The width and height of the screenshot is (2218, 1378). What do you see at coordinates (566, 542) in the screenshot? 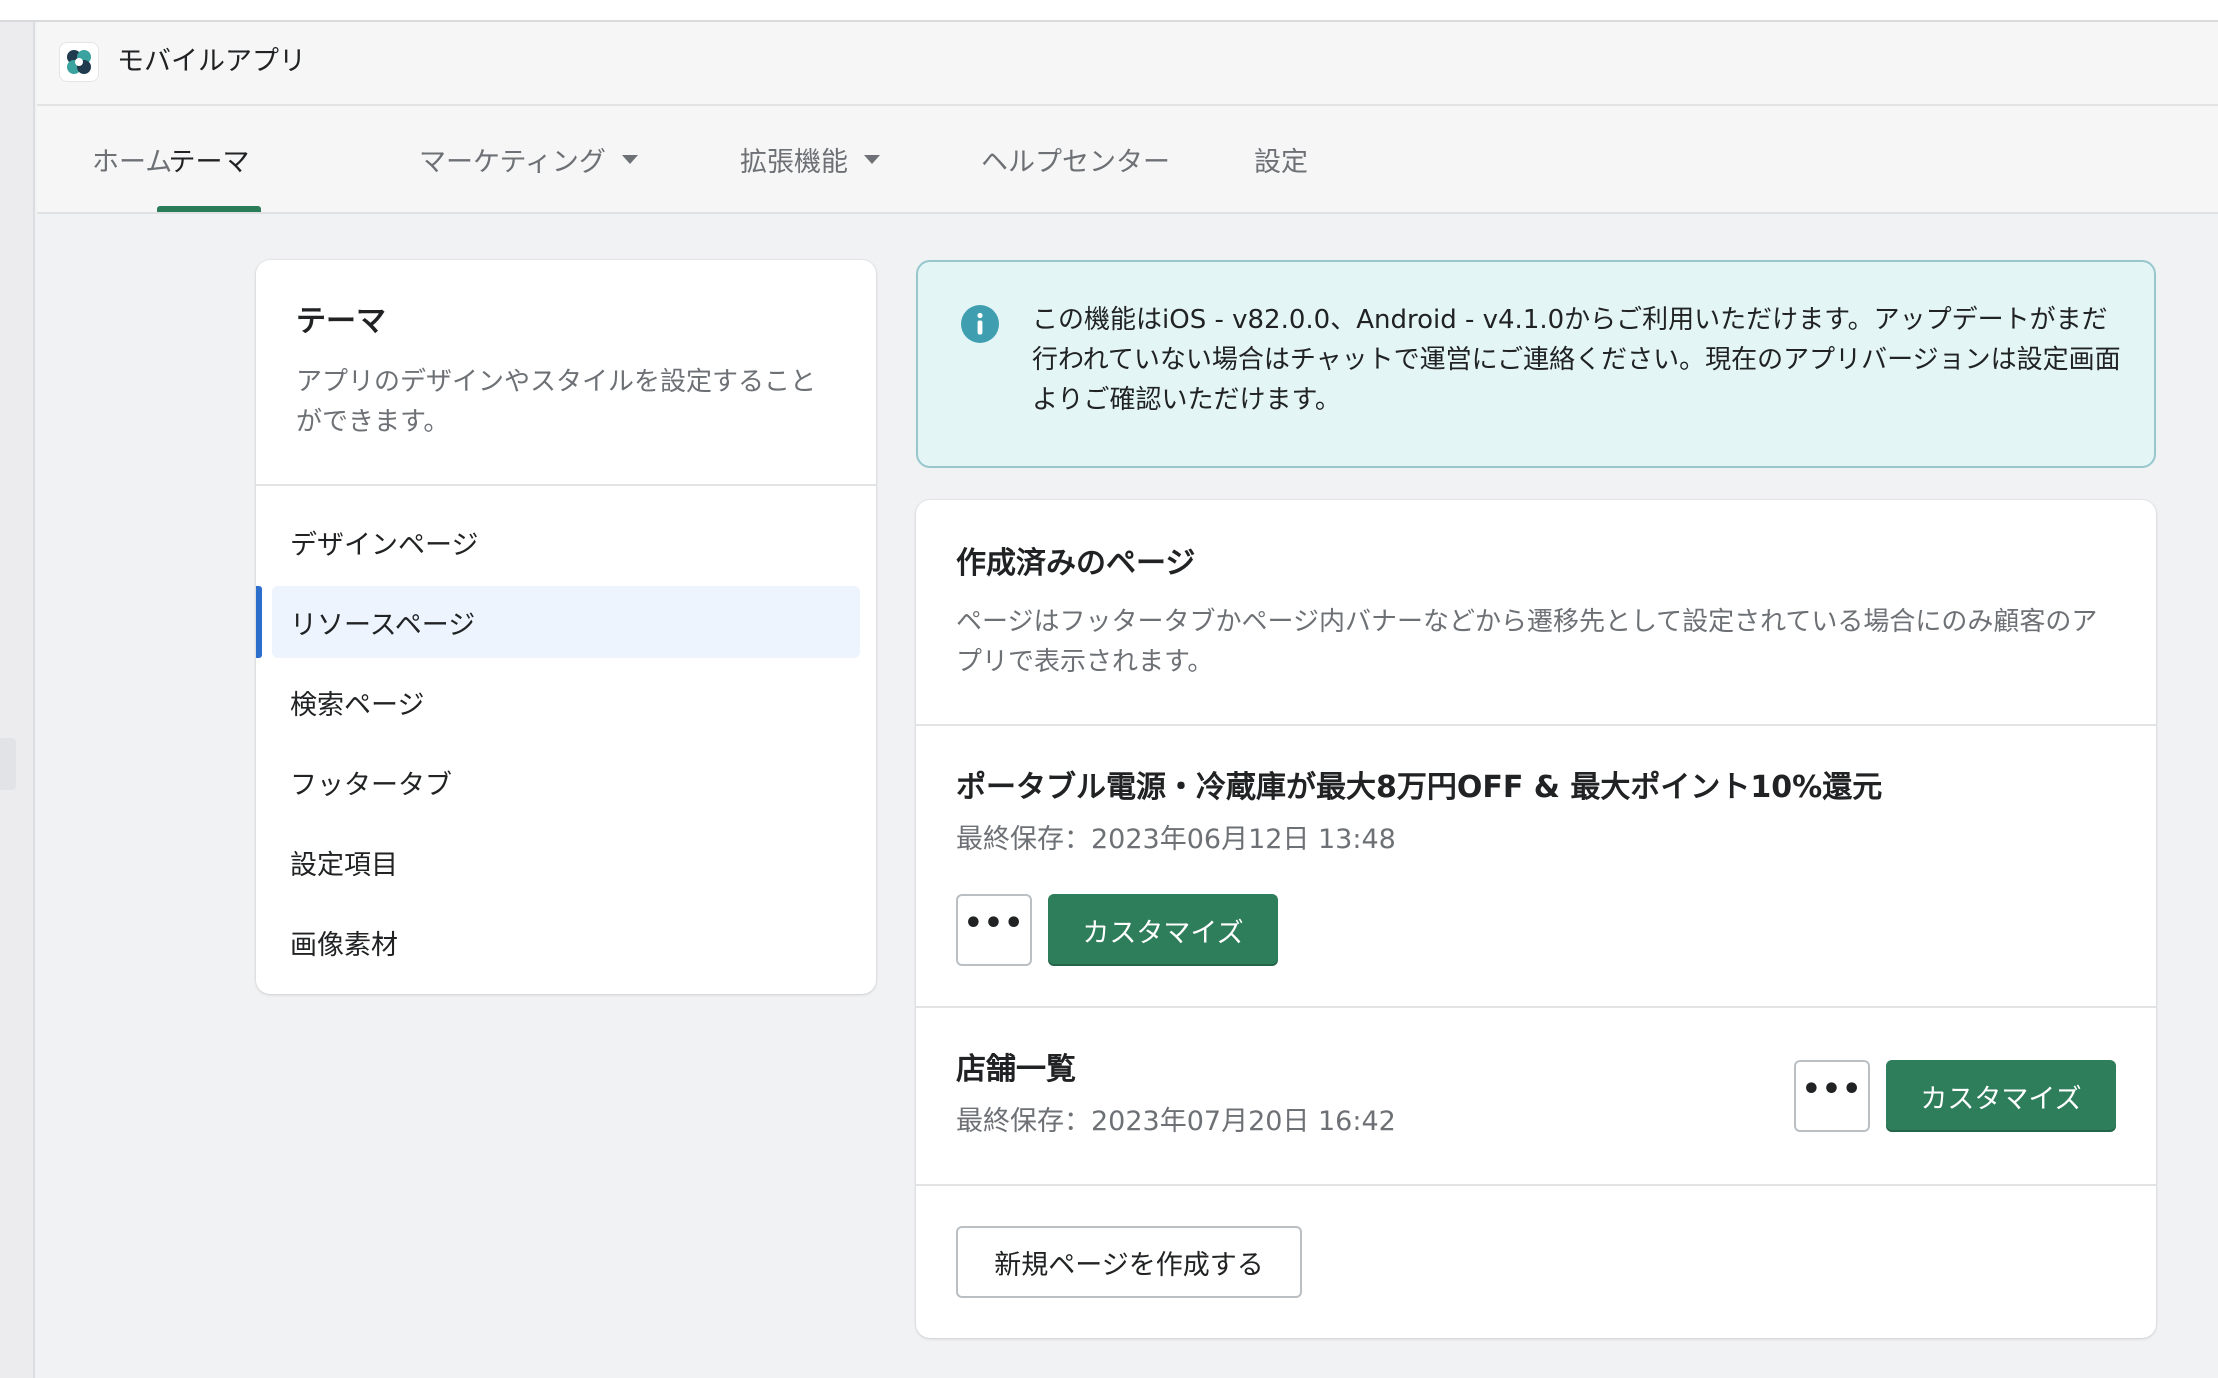
I see `sidebar-item-design-page: デザインページ` at bounding box center [566, 542].